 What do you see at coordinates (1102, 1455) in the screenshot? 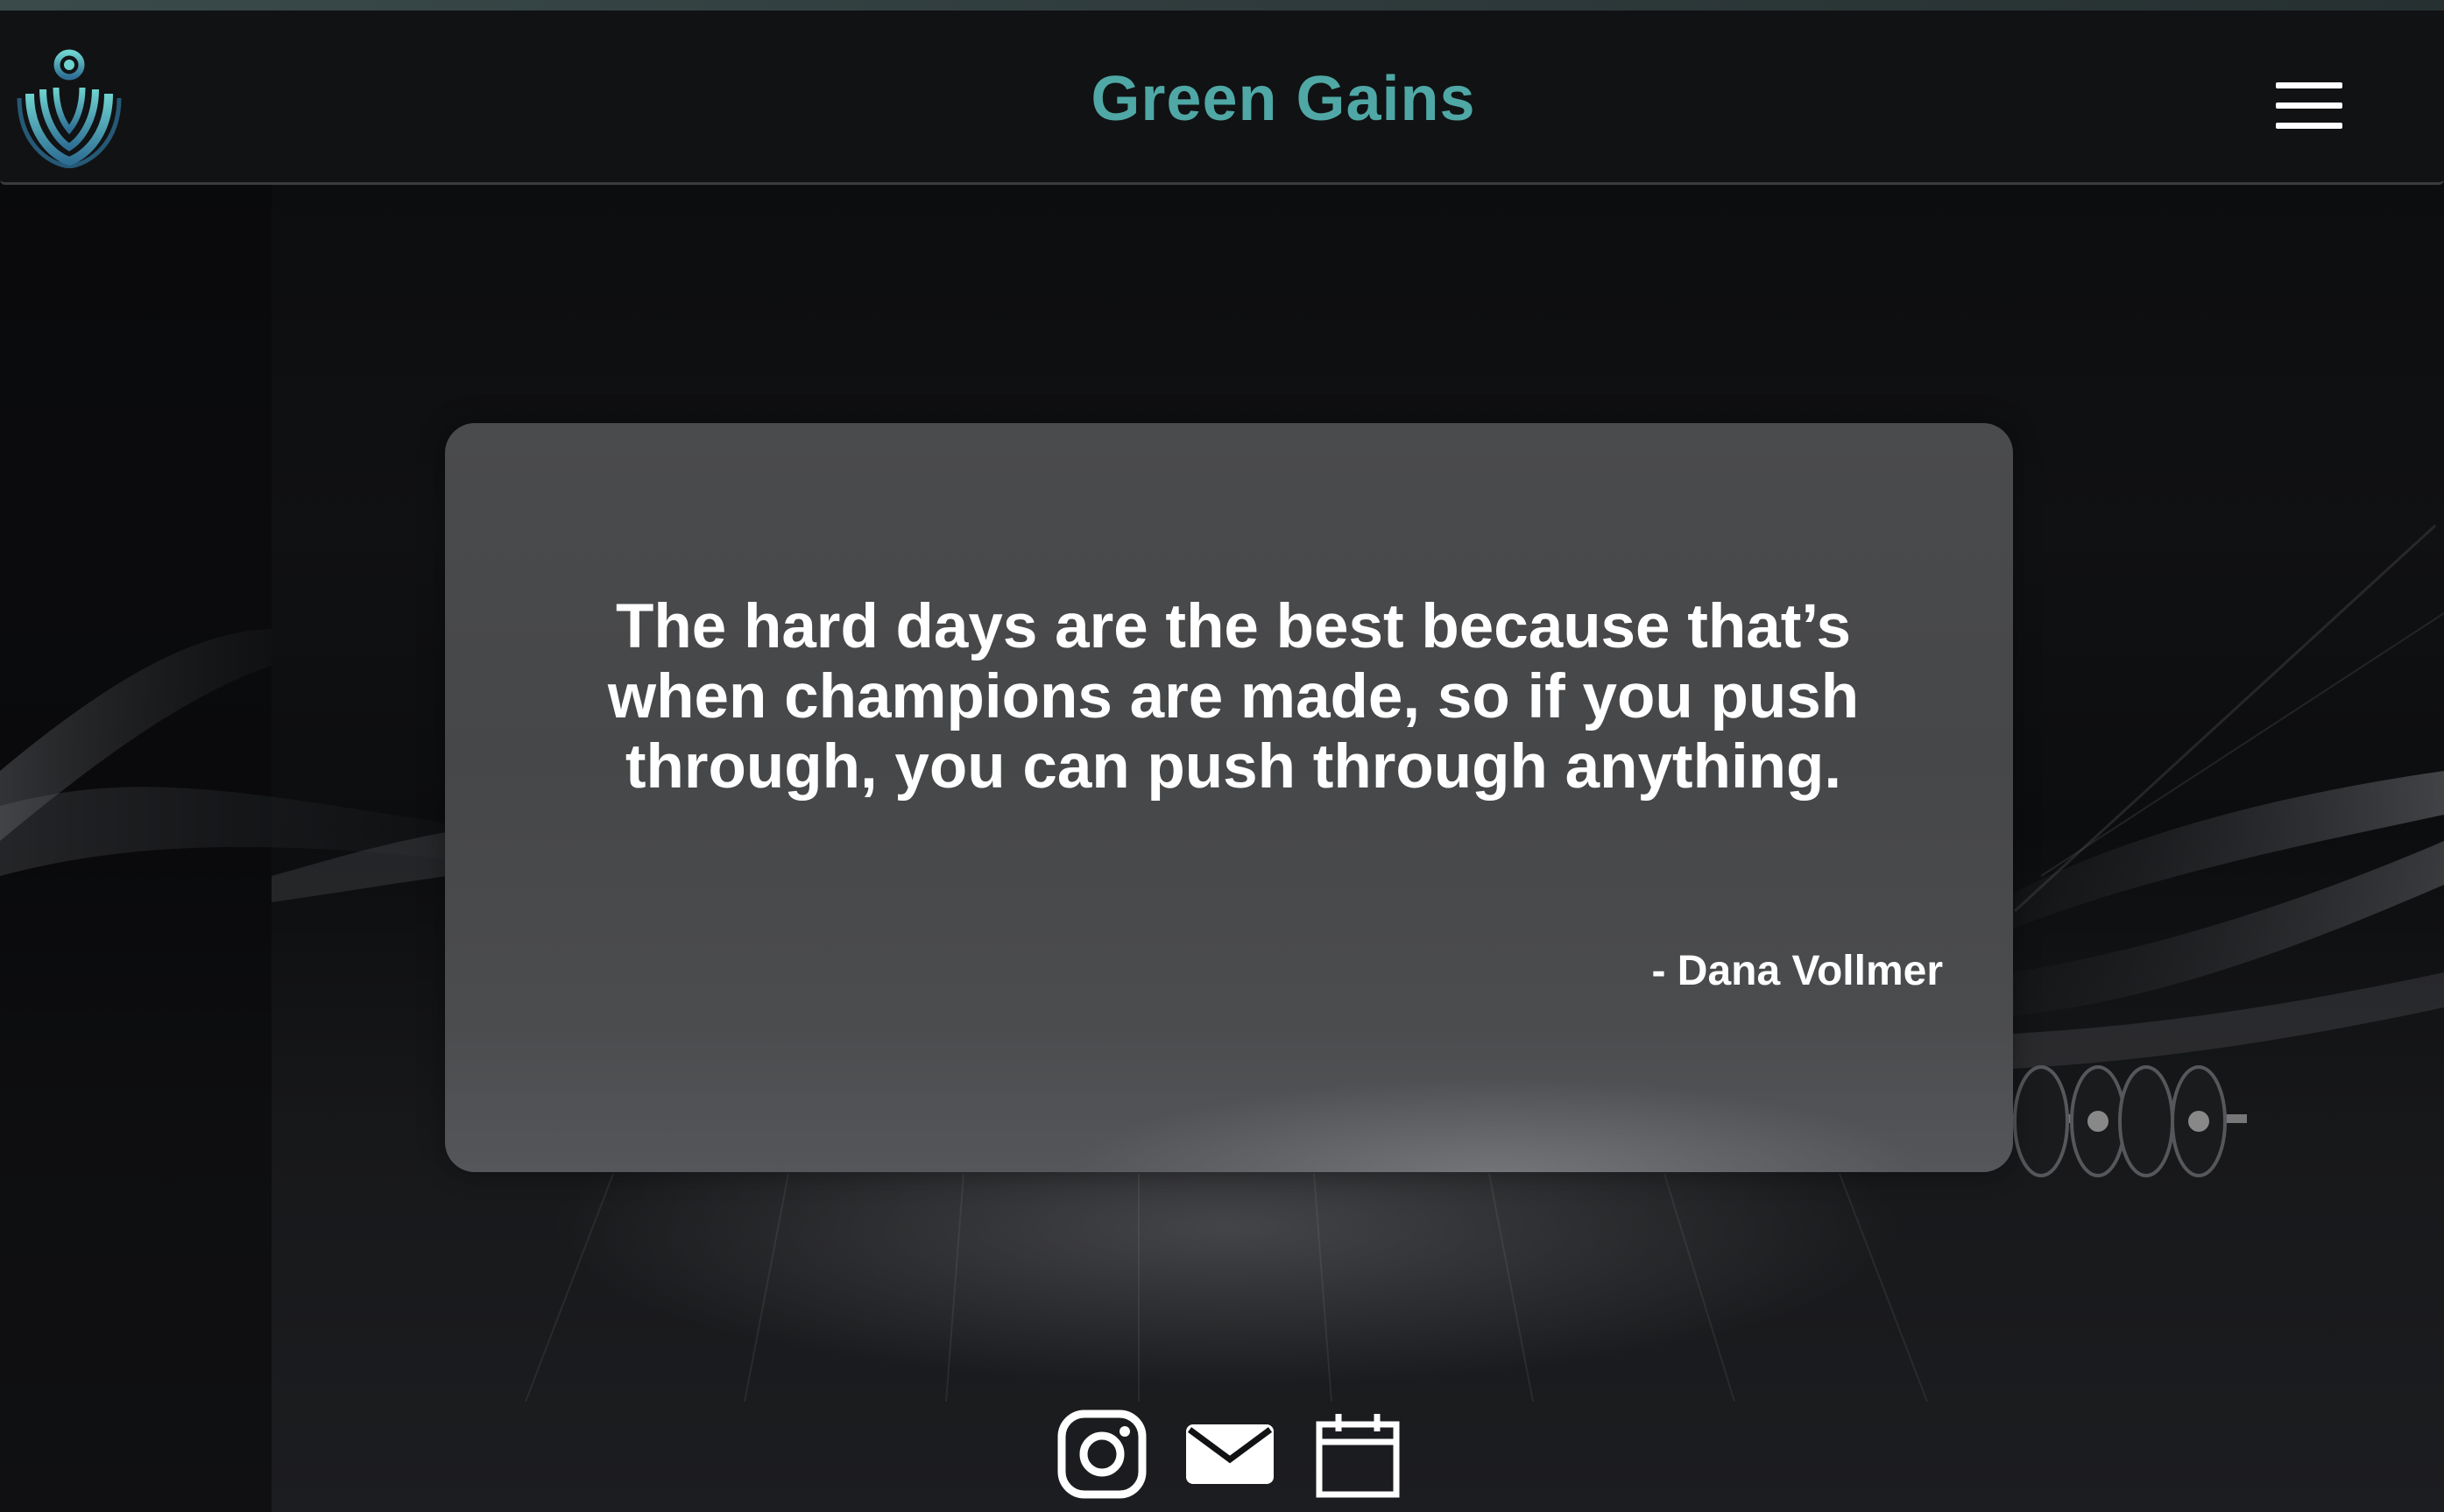
I see `instagram-icon` at bounding box center [1102, 1455].